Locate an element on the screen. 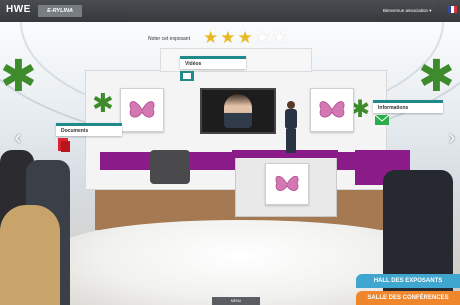 This screenshot has height=305, width=460. logo-panel-desk is located at coordinates (287, 184).